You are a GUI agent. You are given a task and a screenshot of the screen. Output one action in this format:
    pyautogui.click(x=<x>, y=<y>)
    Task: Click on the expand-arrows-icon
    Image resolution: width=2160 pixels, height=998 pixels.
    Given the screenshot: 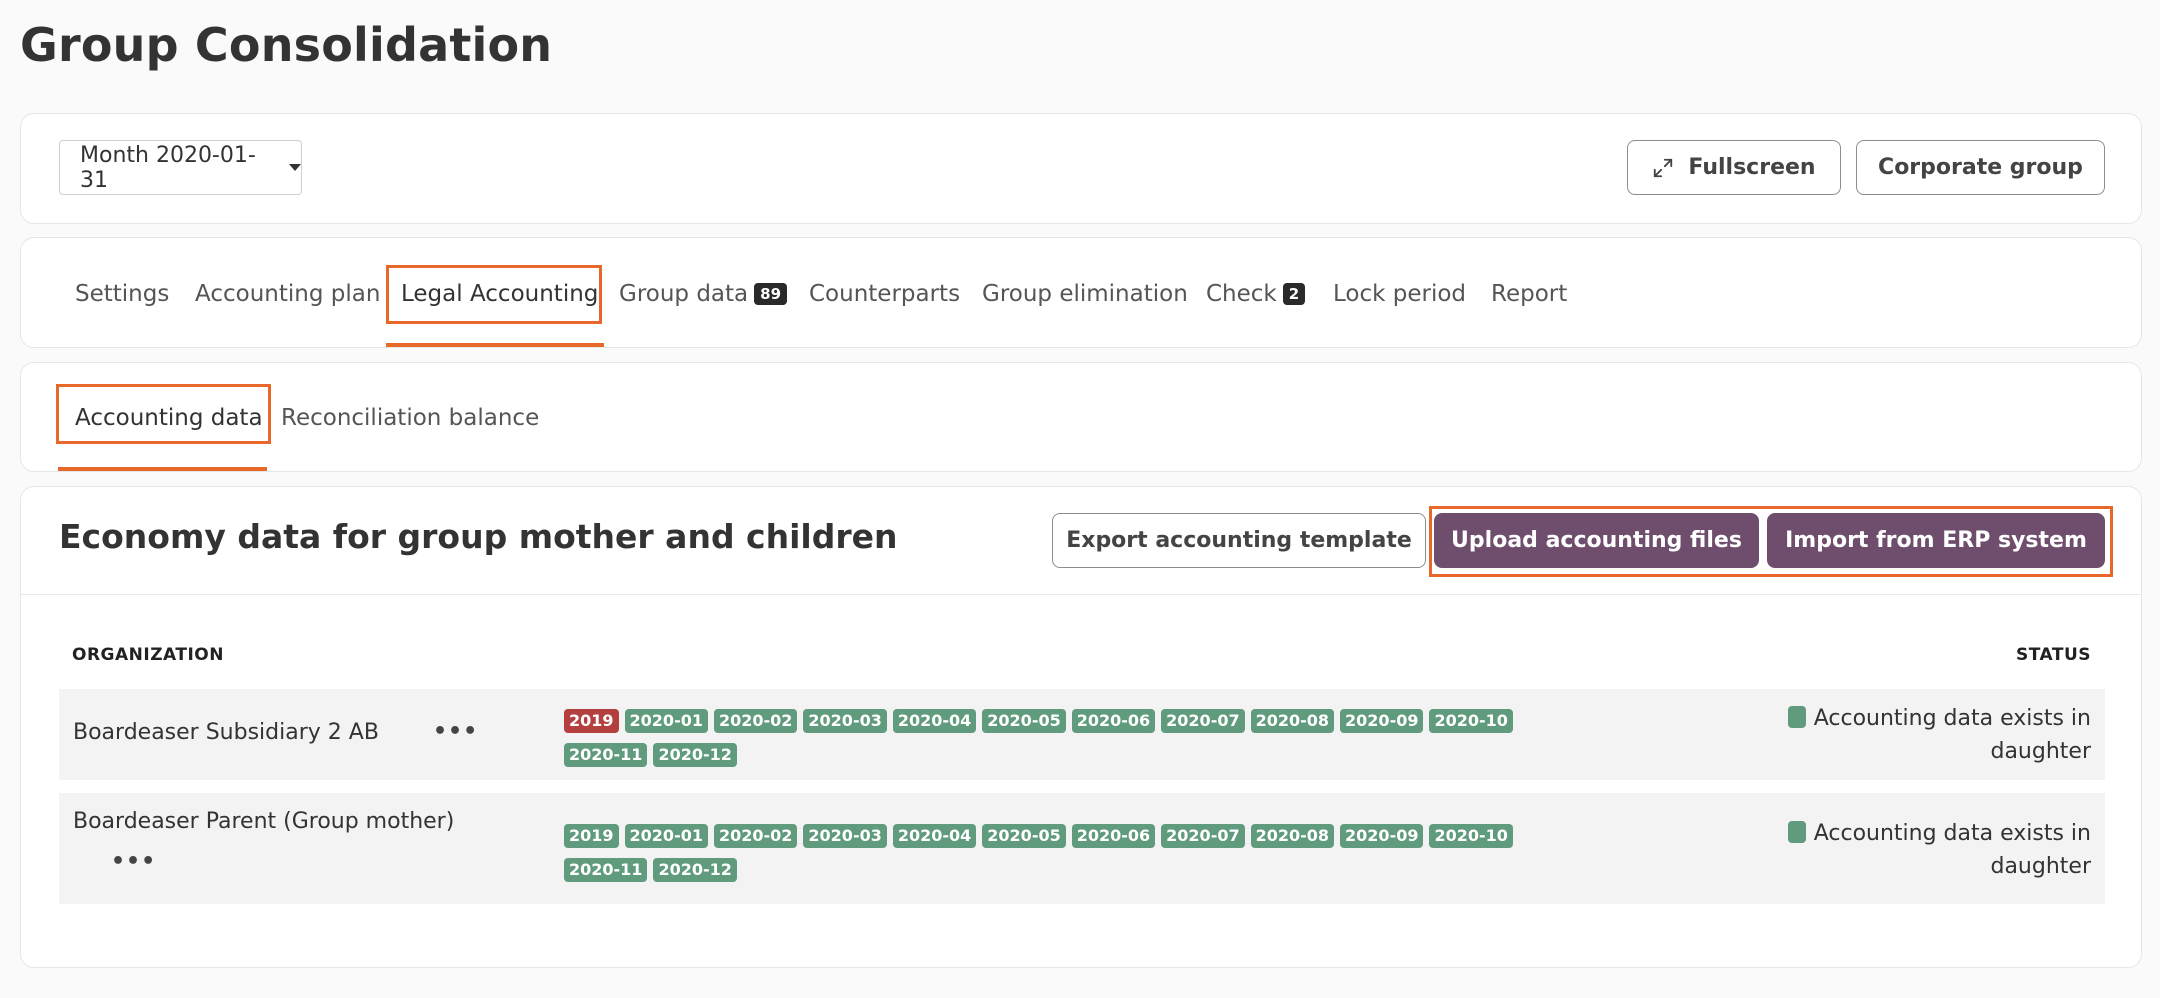 What is the action you would take?
    pyautogui.click(x=1663, y=167)
    